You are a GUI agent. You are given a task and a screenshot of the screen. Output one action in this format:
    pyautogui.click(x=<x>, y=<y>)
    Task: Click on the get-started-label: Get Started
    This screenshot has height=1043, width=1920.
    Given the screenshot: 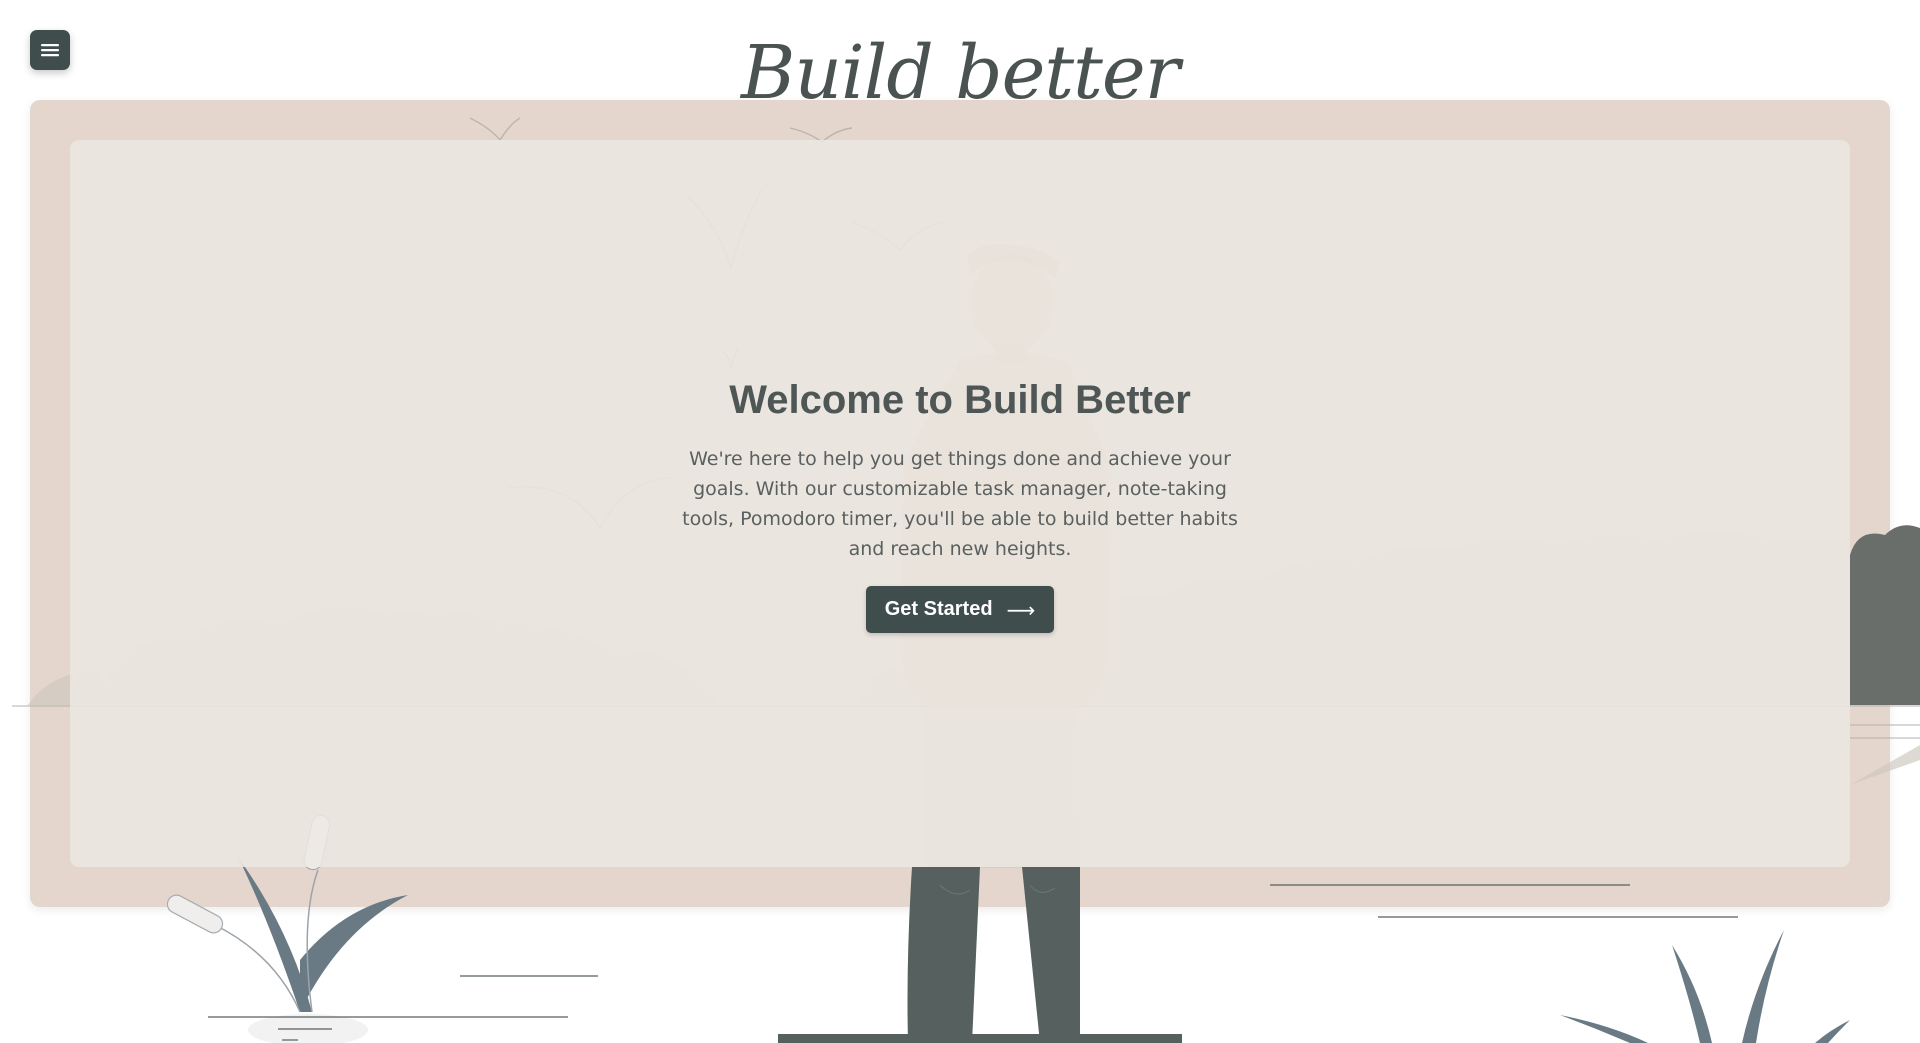 What is the action you would take?
    pyautogui.click(x=938, y=609)
    